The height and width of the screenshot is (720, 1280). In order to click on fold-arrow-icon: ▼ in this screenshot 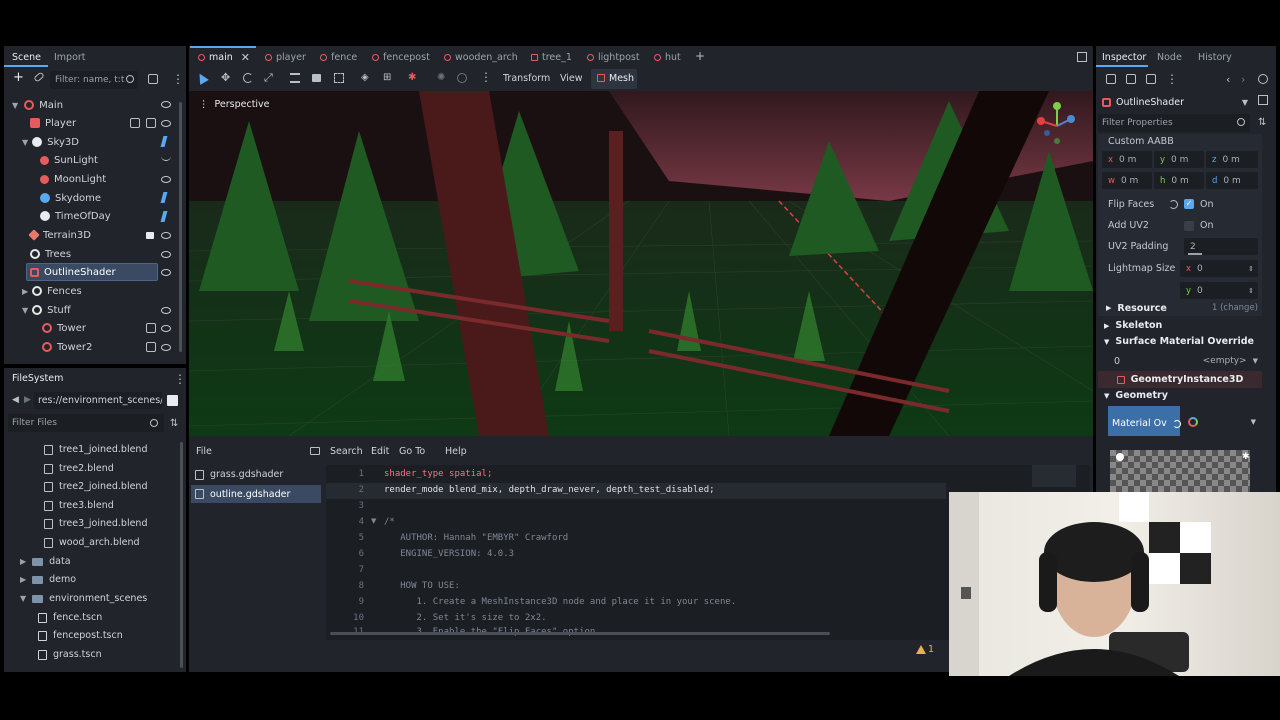, I will do `click(373, 521)`.